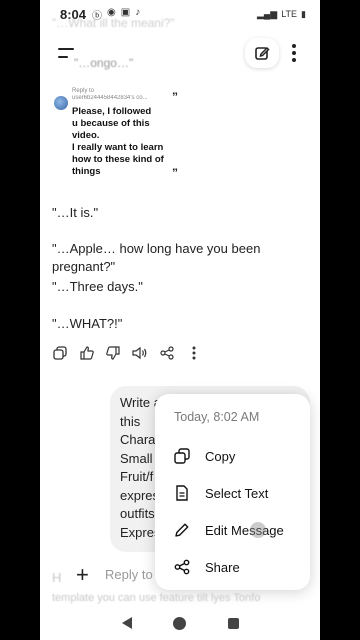 This screenshot has width=360, height=640. Describe the element at coordinates (182, 493) in the screenshot. I see `document-icon` at that location.